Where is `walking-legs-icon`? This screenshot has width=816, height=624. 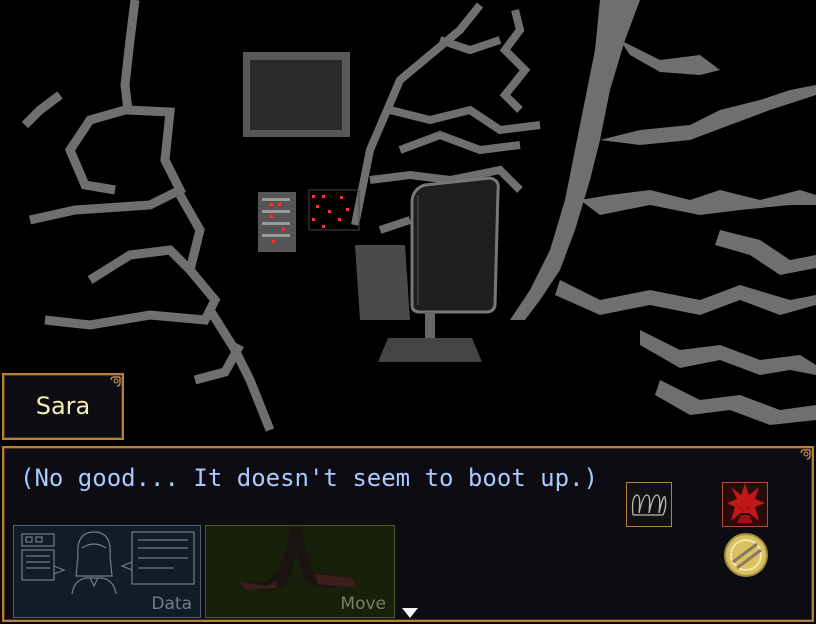
walking-legs-icon is located at coordinates (298, 559).